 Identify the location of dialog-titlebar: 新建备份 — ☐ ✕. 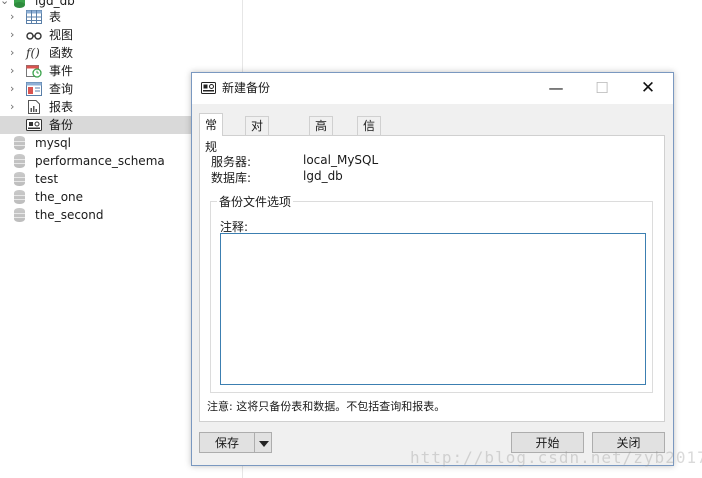
(432, 88).